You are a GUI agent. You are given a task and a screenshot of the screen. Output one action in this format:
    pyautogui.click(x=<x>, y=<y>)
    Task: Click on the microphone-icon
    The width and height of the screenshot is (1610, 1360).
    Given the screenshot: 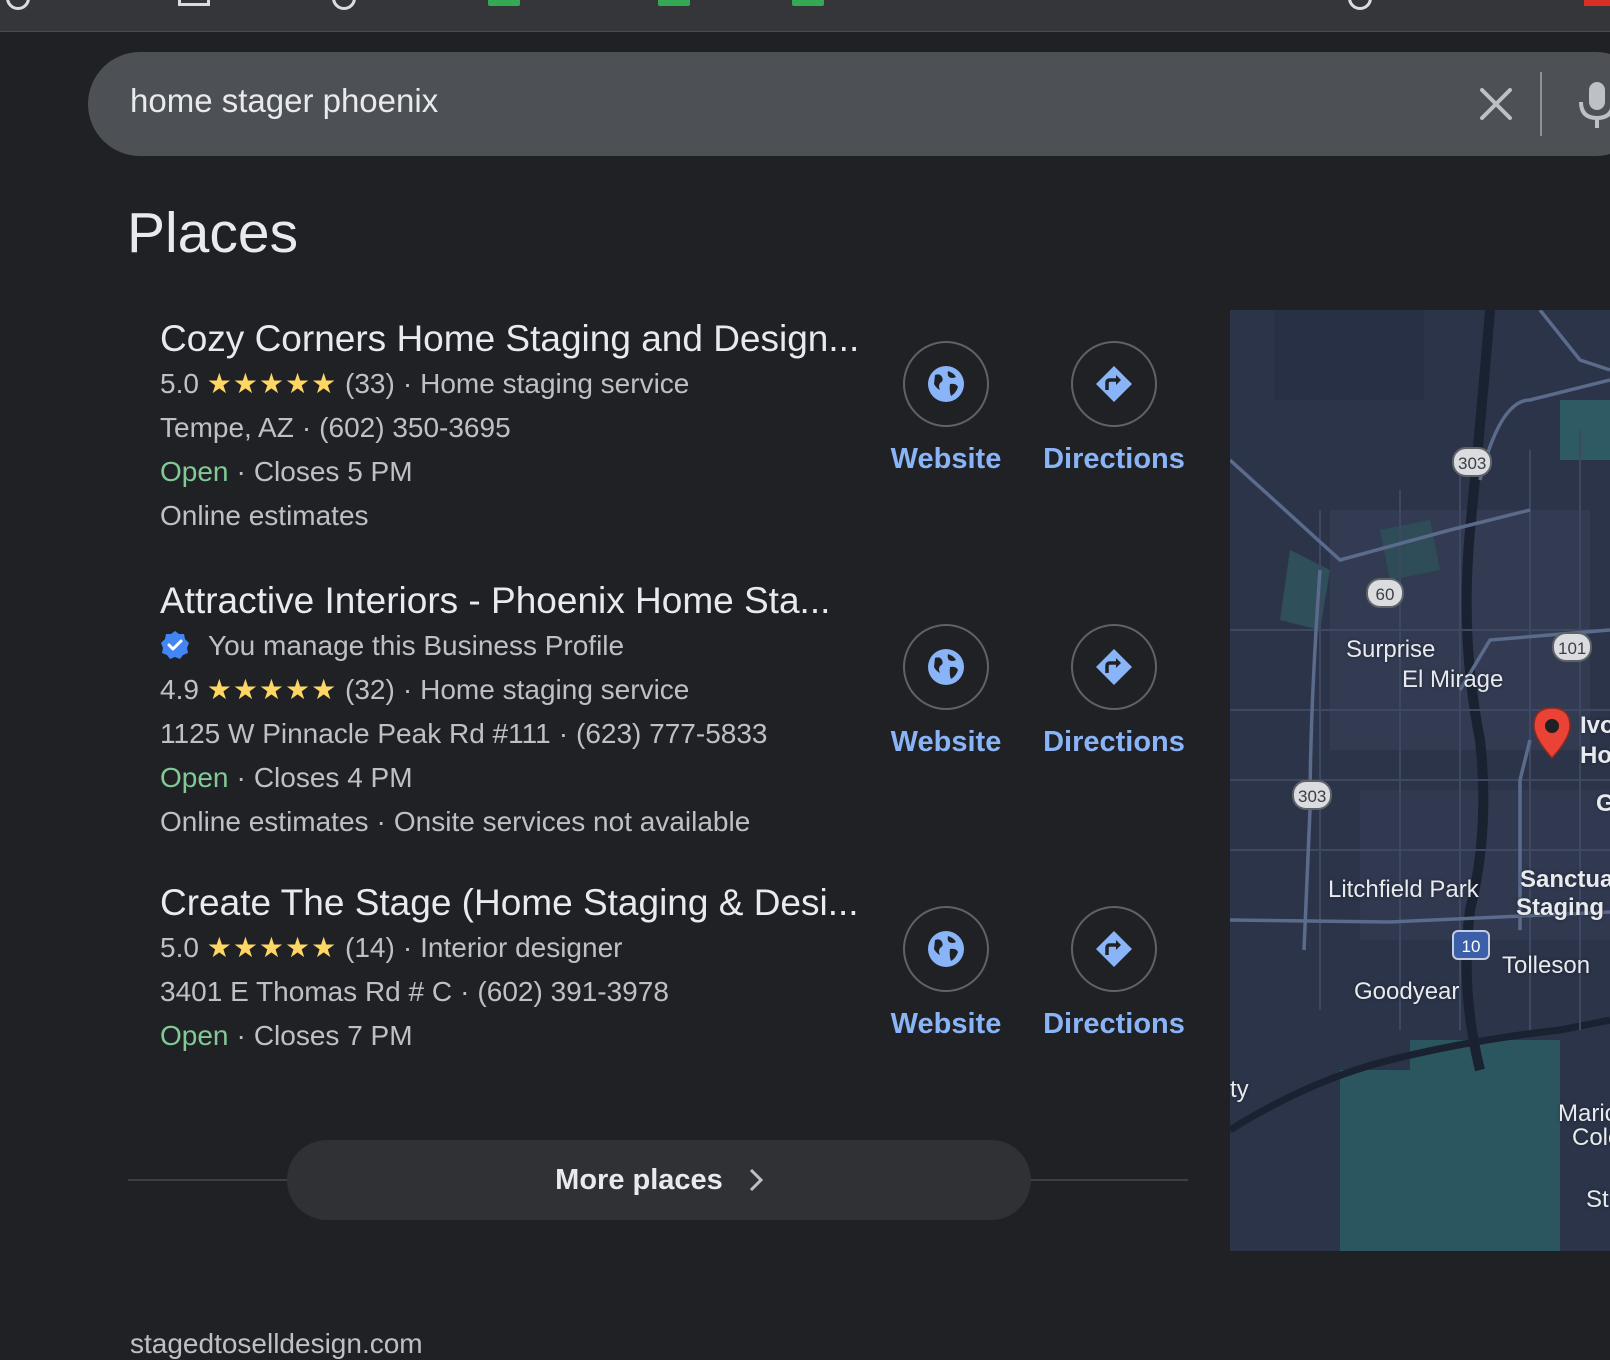 What is the action you would take?
    pyautogui.click(x=1592, y=105)
    